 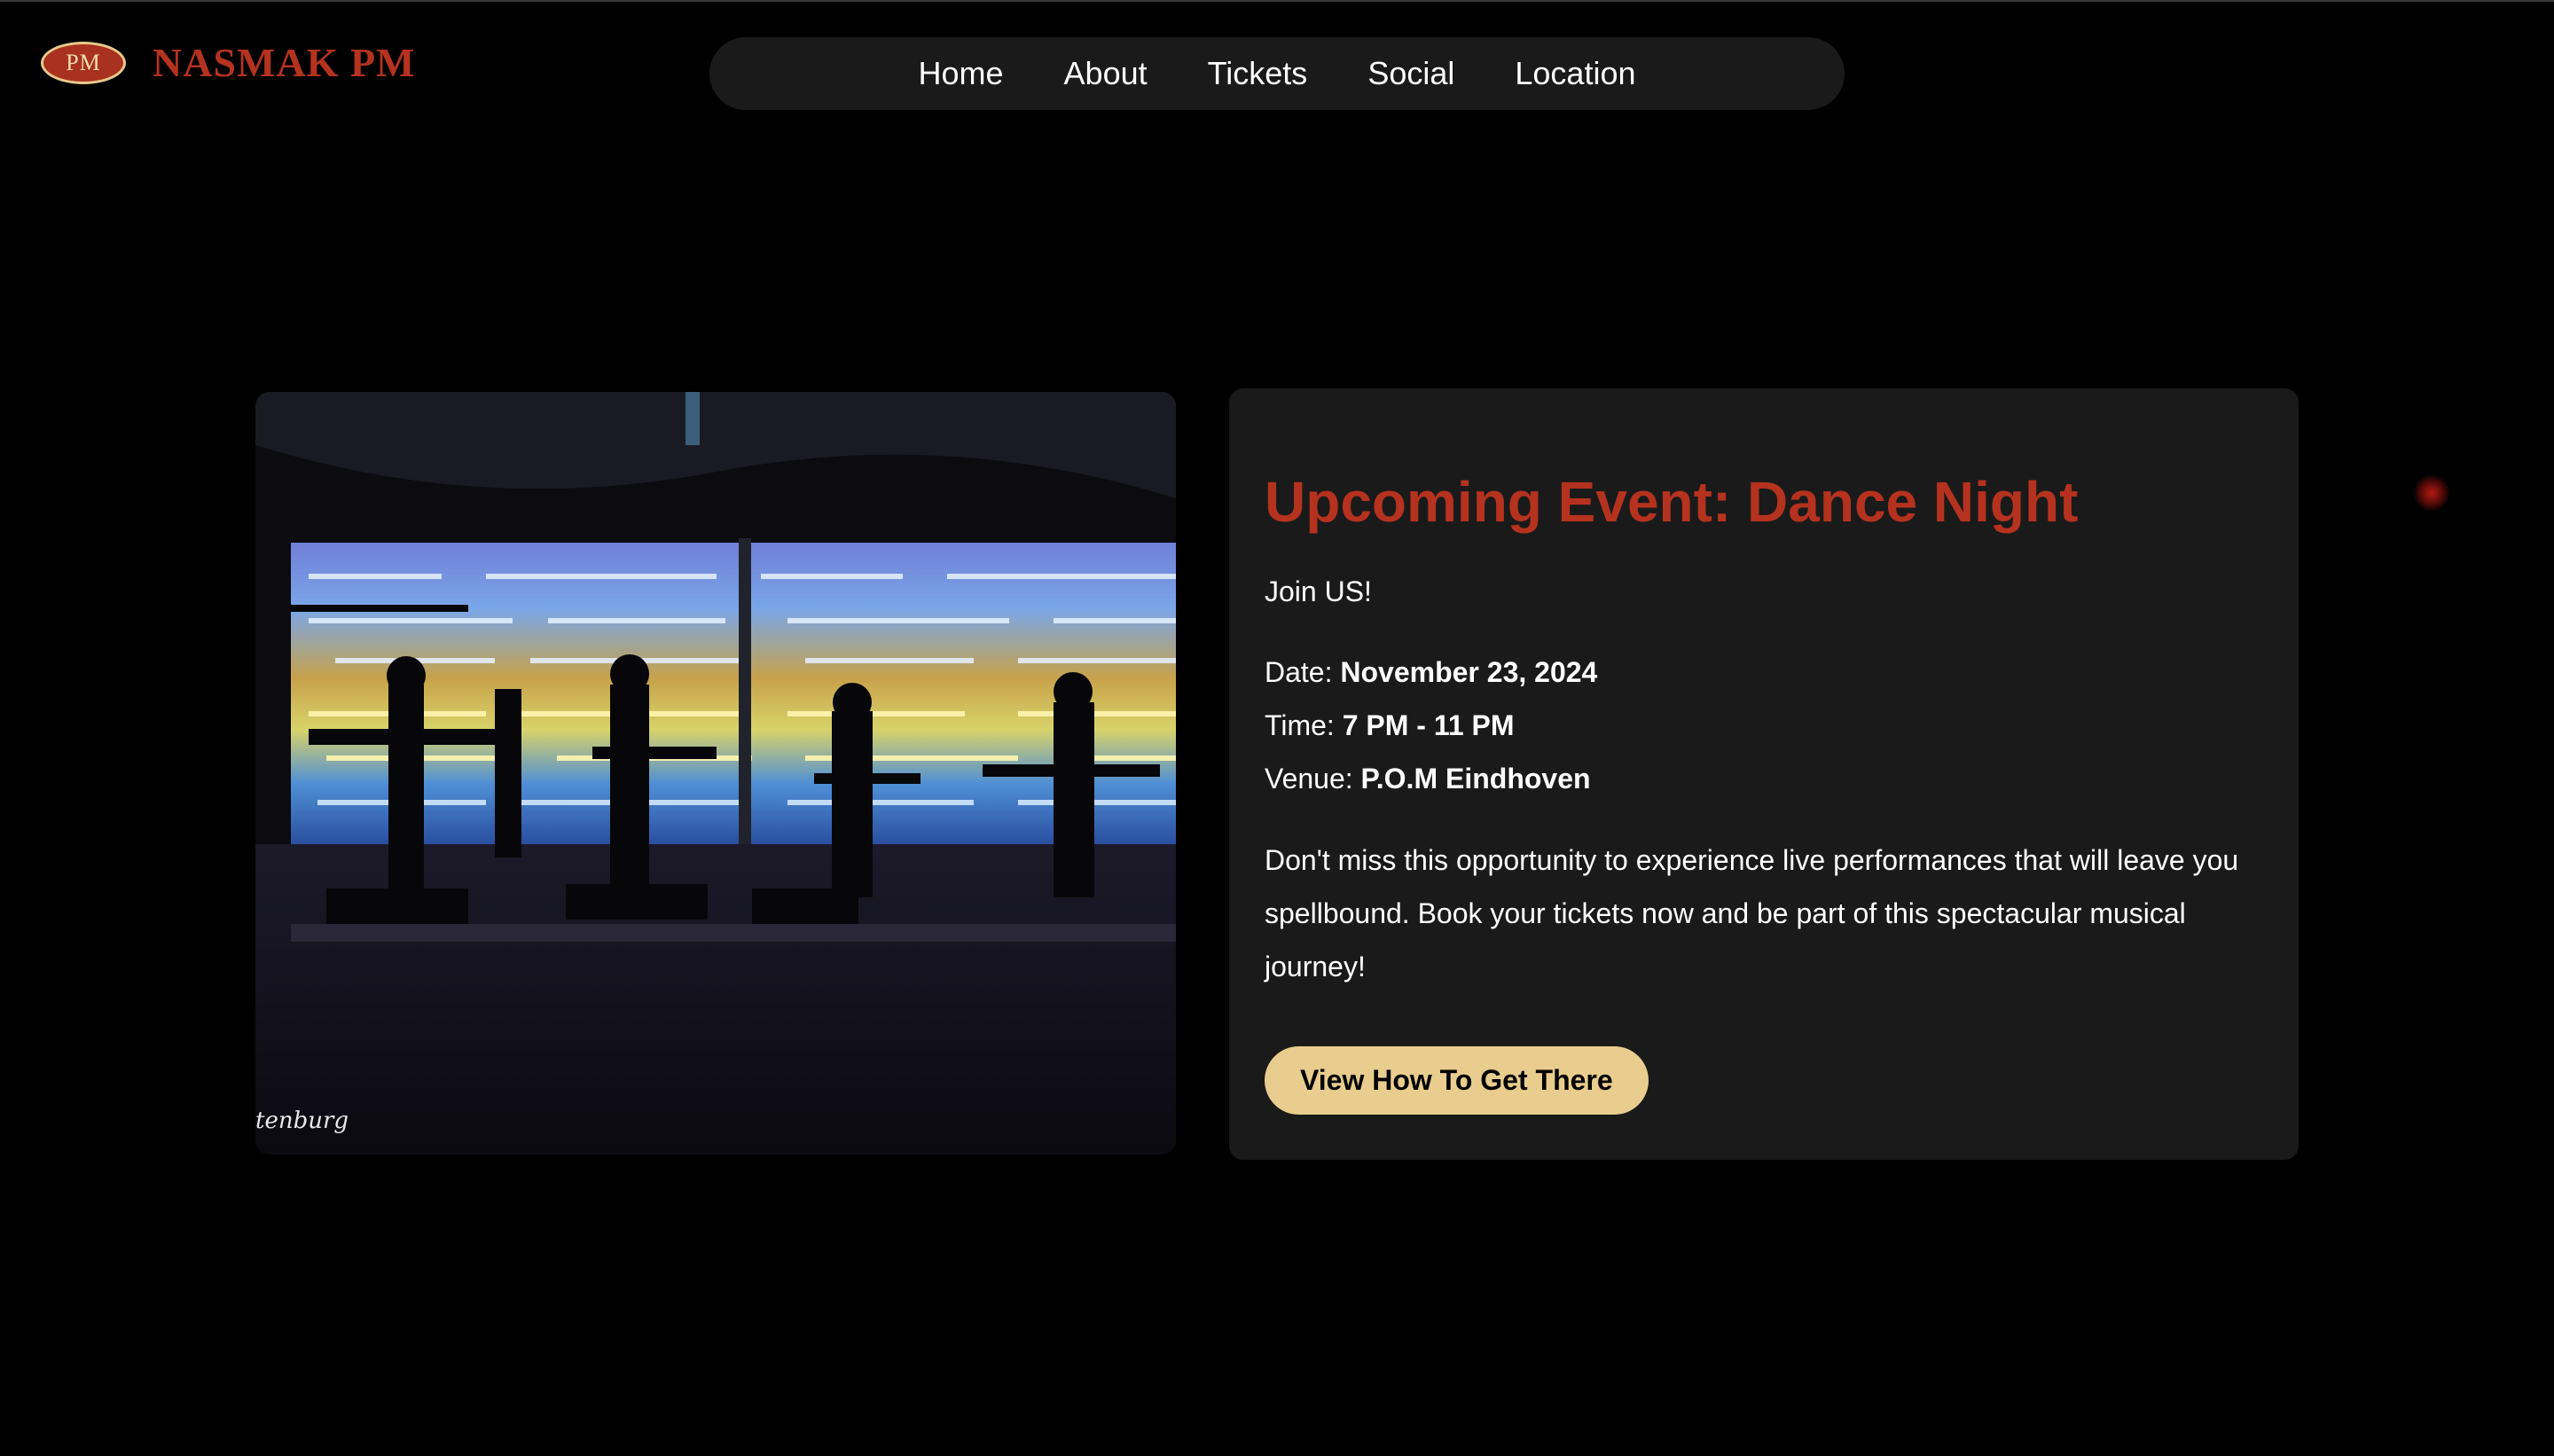 What do you see at coordinates (83, 62) in the screenshot?
I see `logo-badge: PM` at bounding box center [83, 62].